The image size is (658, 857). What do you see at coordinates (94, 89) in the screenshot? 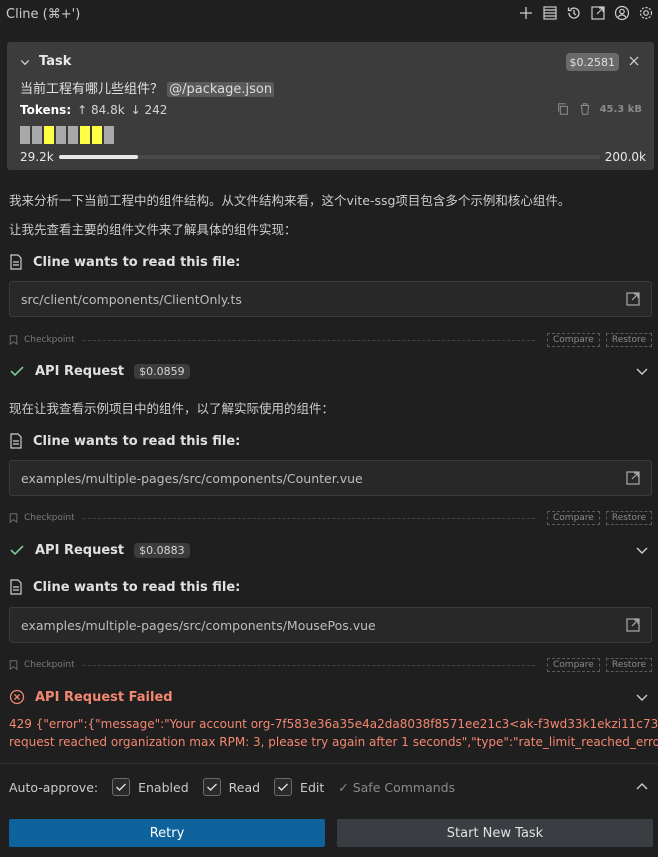
I see `question-text: 当前工程有哪儿些组件？` at bounding box center [94, 89].